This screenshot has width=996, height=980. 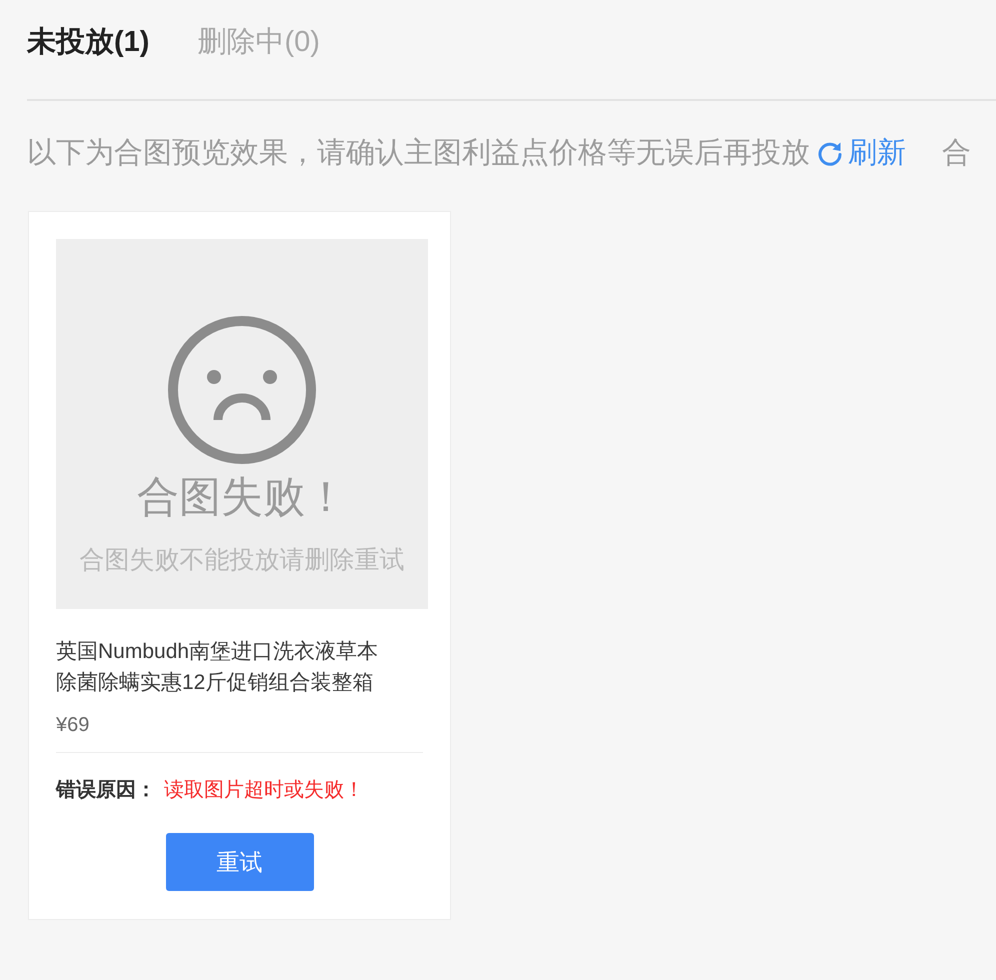 I want to click on tab: 未投放(1), so click(x=88, y=42).